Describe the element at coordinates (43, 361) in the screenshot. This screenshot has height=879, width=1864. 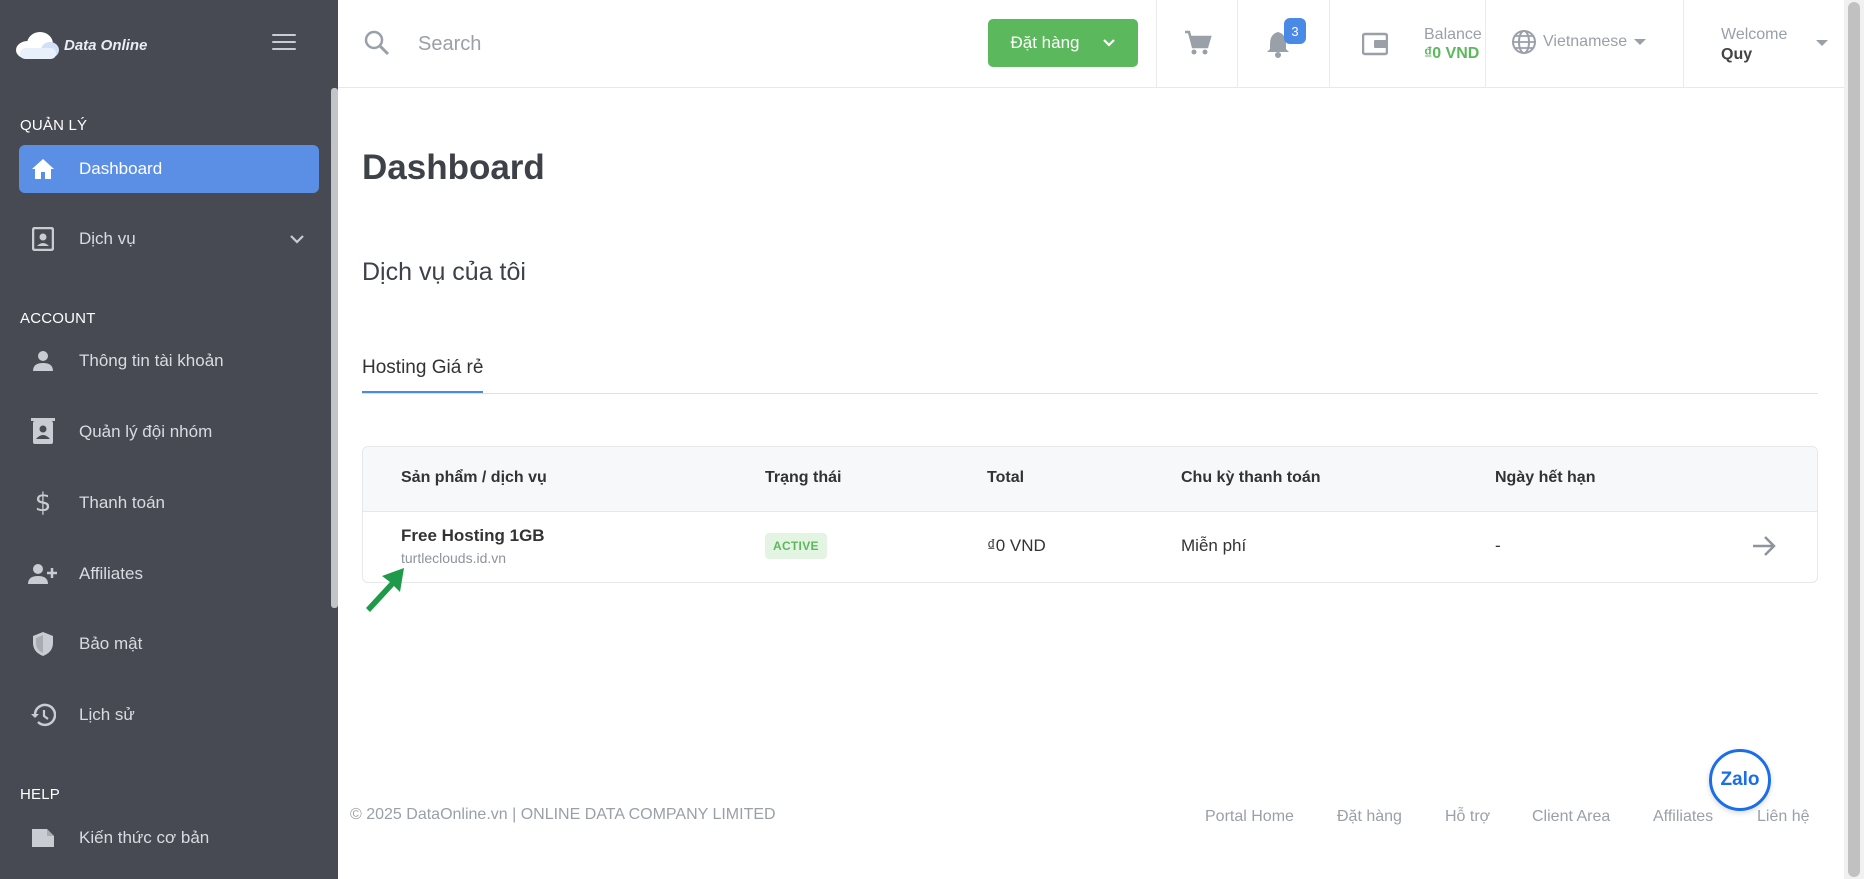
I see `user-icon` at that location.